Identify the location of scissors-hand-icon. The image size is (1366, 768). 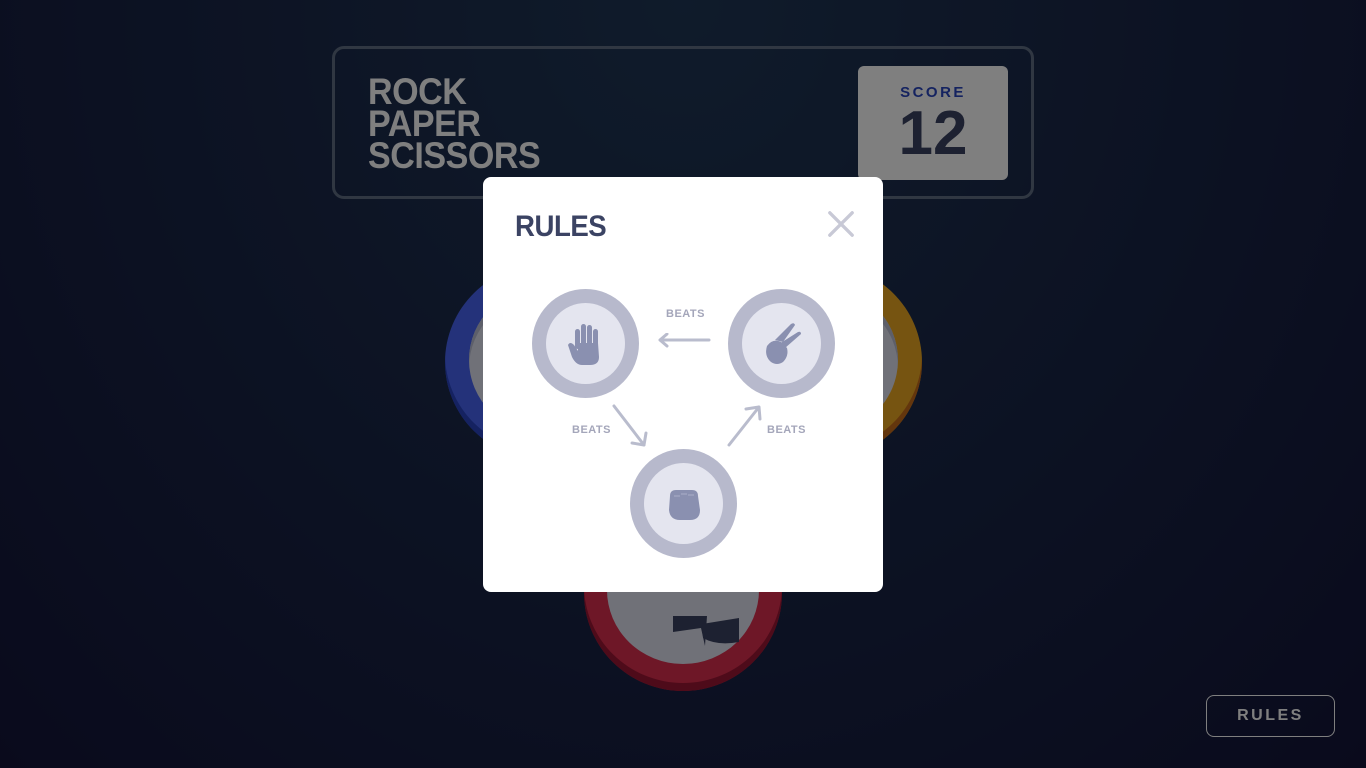
(783, 343).